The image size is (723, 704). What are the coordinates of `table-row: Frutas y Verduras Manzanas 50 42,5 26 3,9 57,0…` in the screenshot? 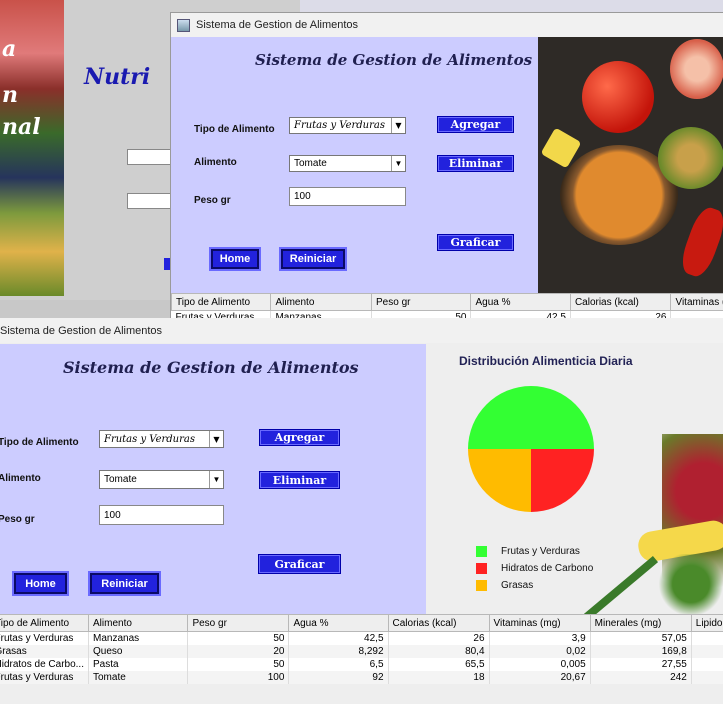 It's located at (361, 638).